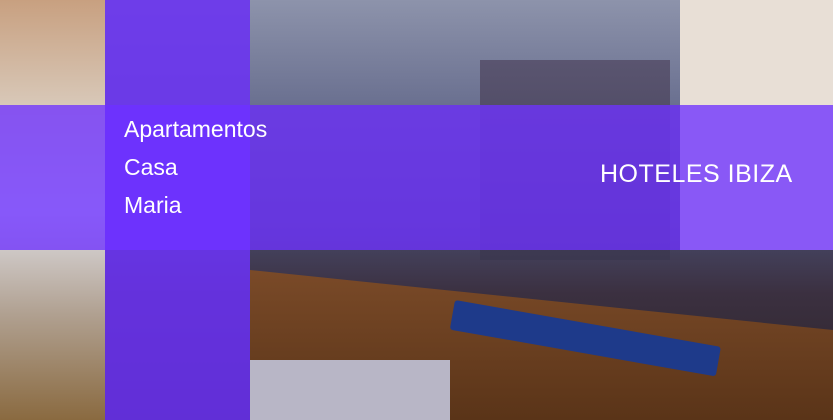  Describe the element at coordinates (153, 205) in the screenshot. I see `hotel-name-line: Maria` at that location.